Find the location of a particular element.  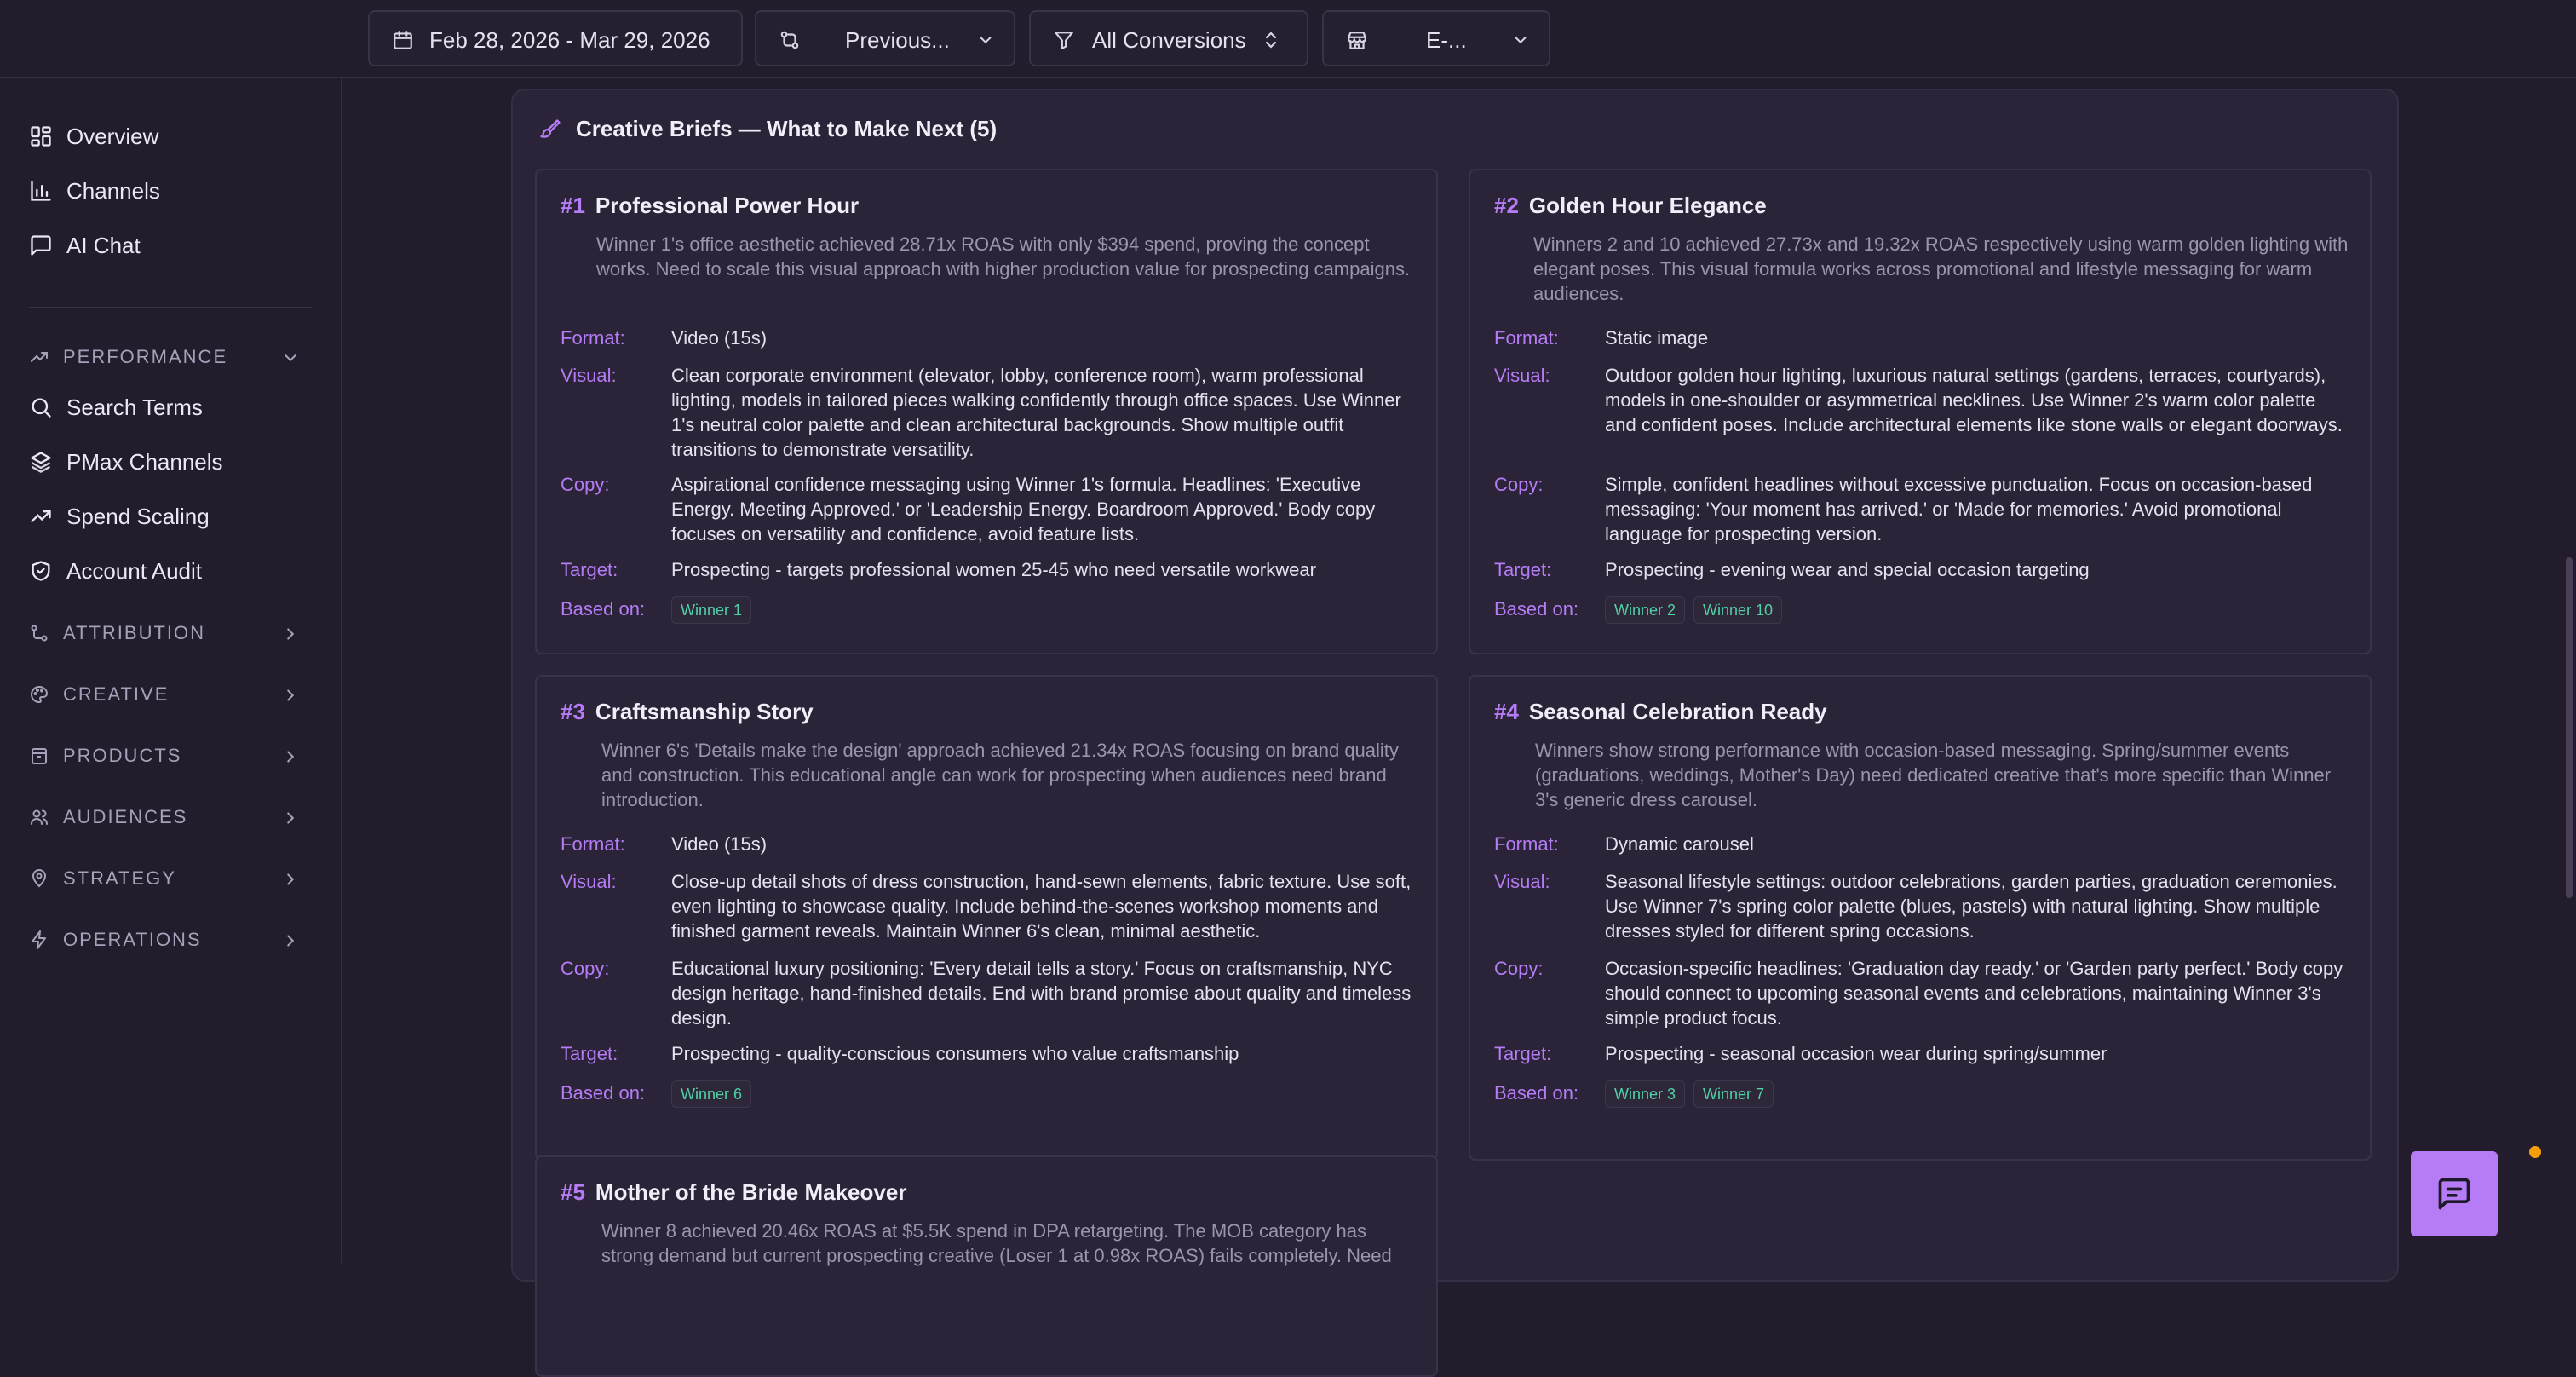

bar-chart-icon is located at coordinates (41, 191).